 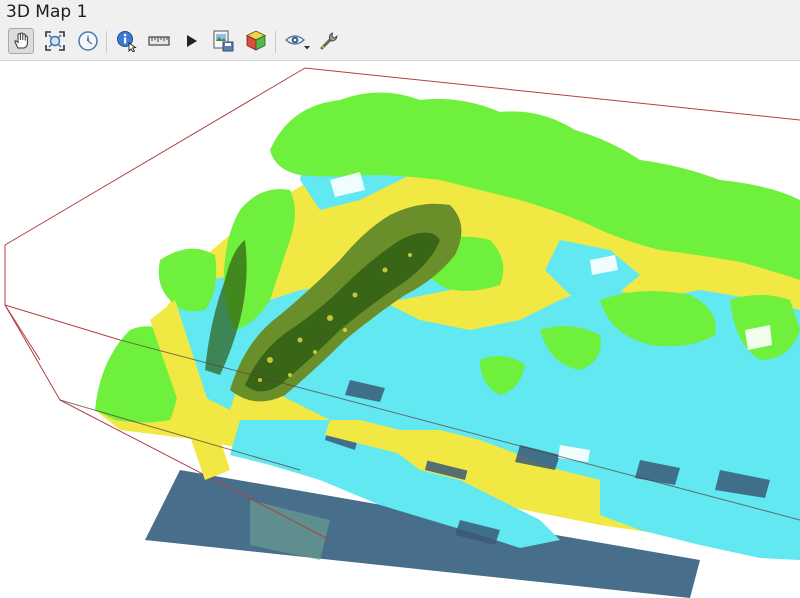 I want to click on identify-button, so click(x=127, y=41).